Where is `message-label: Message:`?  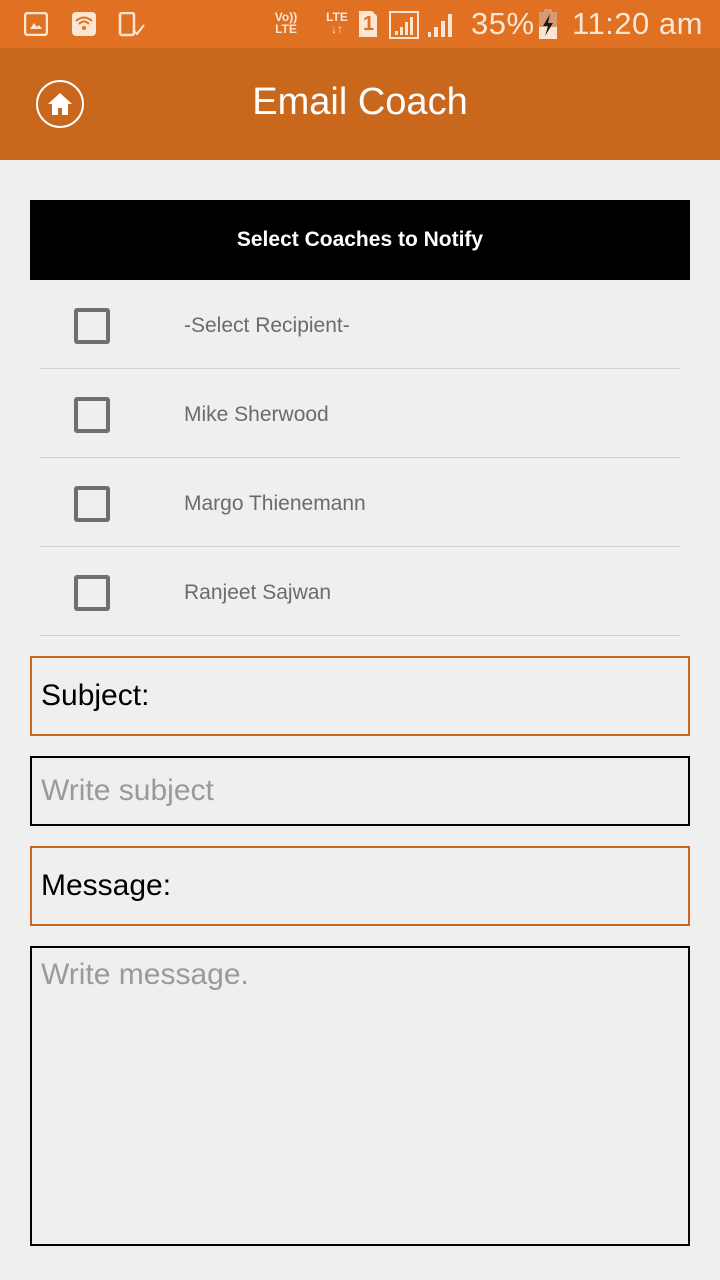
message-label: Message: is located at coordinates (106, 885).